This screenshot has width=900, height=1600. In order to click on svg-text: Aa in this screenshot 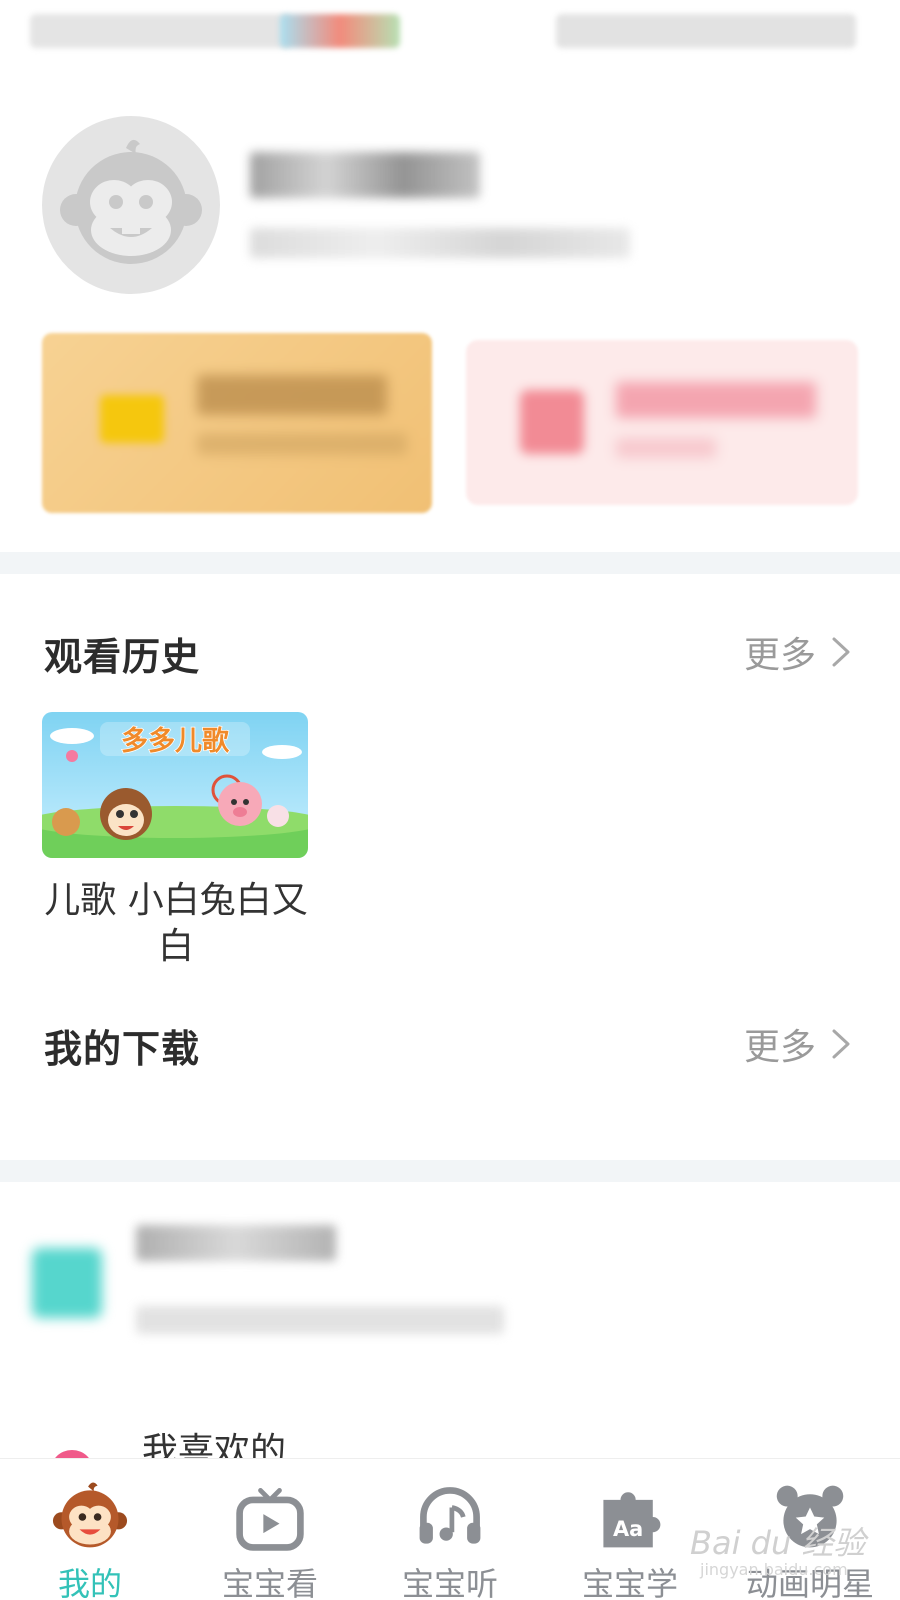, I will do `click(628, 1529)`.